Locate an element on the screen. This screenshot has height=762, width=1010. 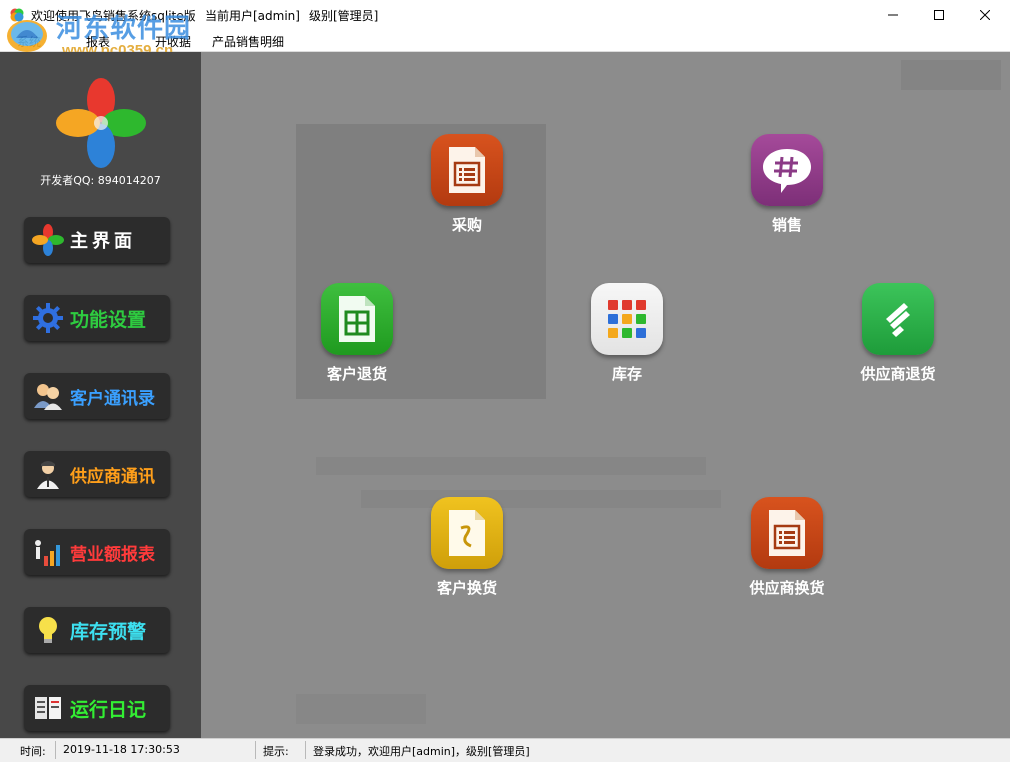
maximize-icon is located at coordinates (939, 15).